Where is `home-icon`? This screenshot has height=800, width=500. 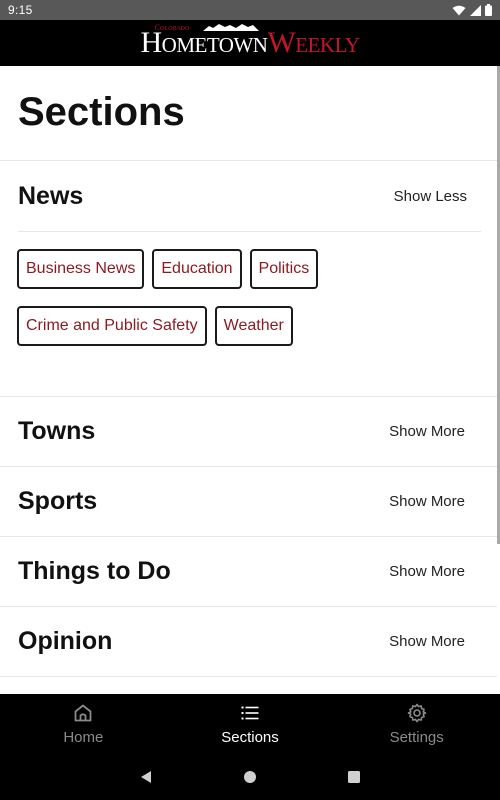
home-icon is located at coordinates (83, 712).